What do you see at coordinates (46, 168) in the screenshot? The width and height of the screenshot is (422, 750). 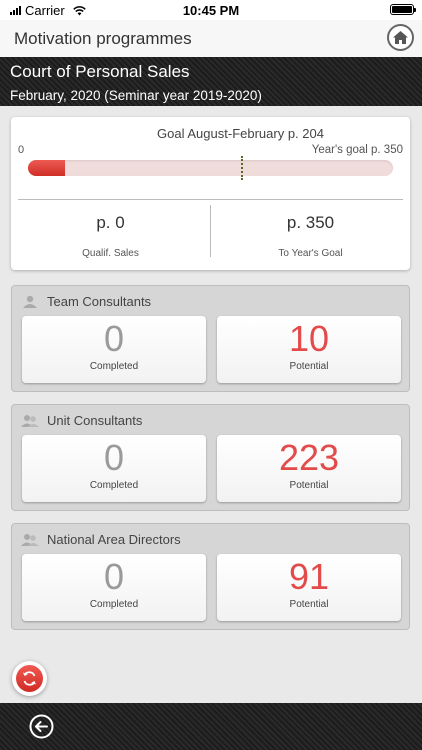 I see `progress-bar-fill` at bounding box center [46, 168].